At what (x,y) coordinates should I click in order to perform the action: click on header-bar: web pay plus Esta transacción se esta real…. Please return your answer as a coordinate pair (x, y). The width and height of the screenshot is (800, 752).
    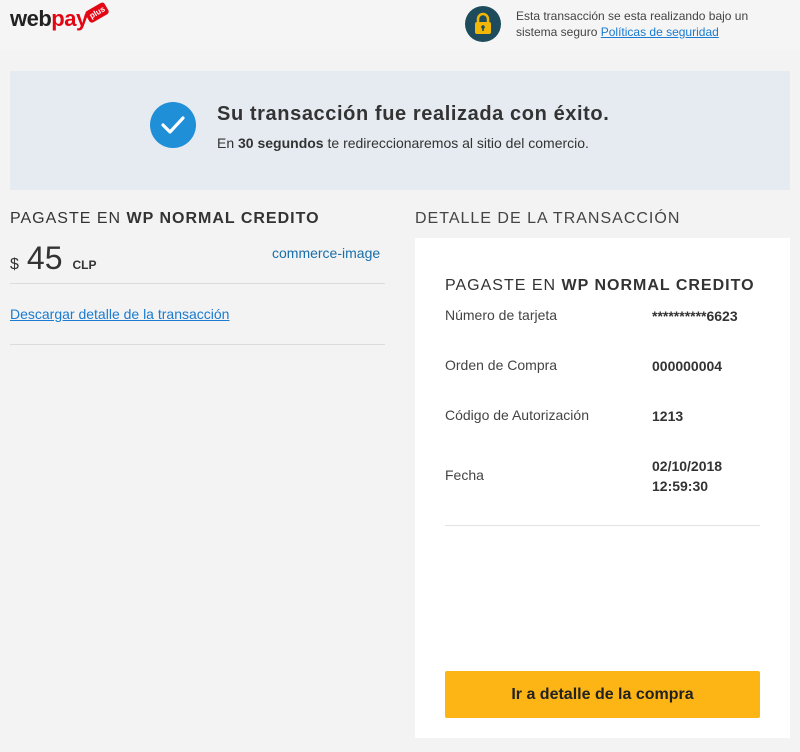
    Looking at the image, I should click on (400, 25).